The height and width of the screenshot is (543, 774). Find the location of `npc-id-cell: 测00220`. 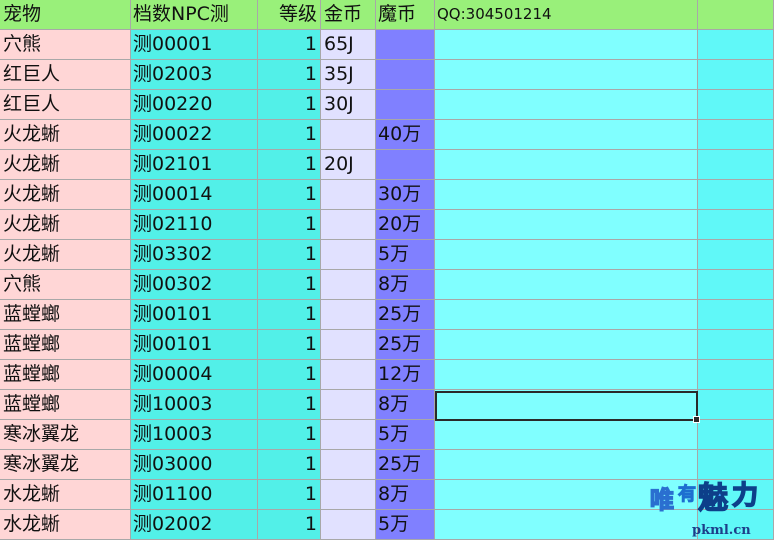

npc-id-cell: 测00220 is located at coordinates (194, 105).